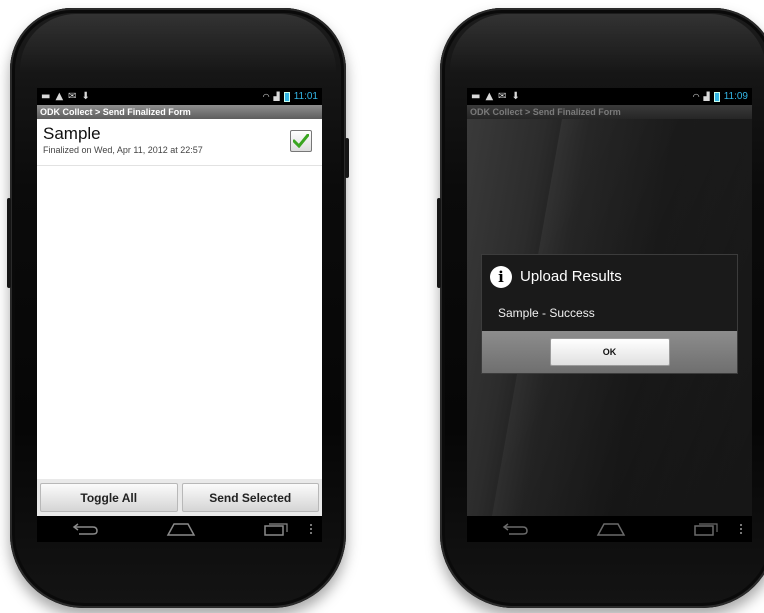  I want to click on dialog-button-bar: OK, so click(609, 352).